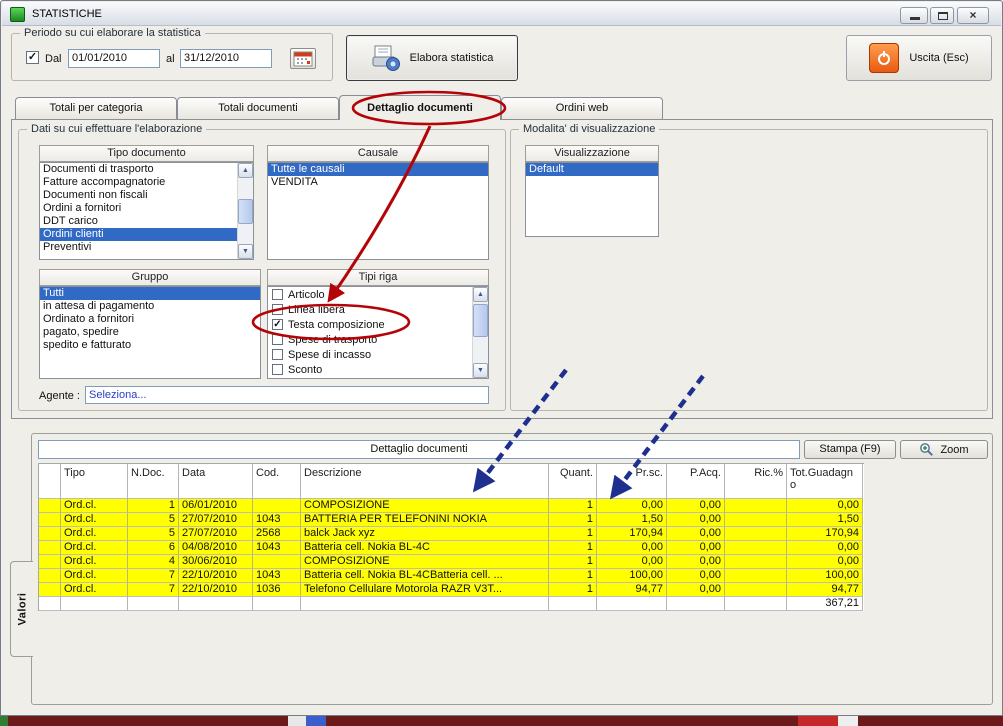 The image size is (1003, 726). What do you see at coordinates (216, 590) in the screenshot?
I see `table-cell: 22/10/2010` at bounding box center [216, 590].